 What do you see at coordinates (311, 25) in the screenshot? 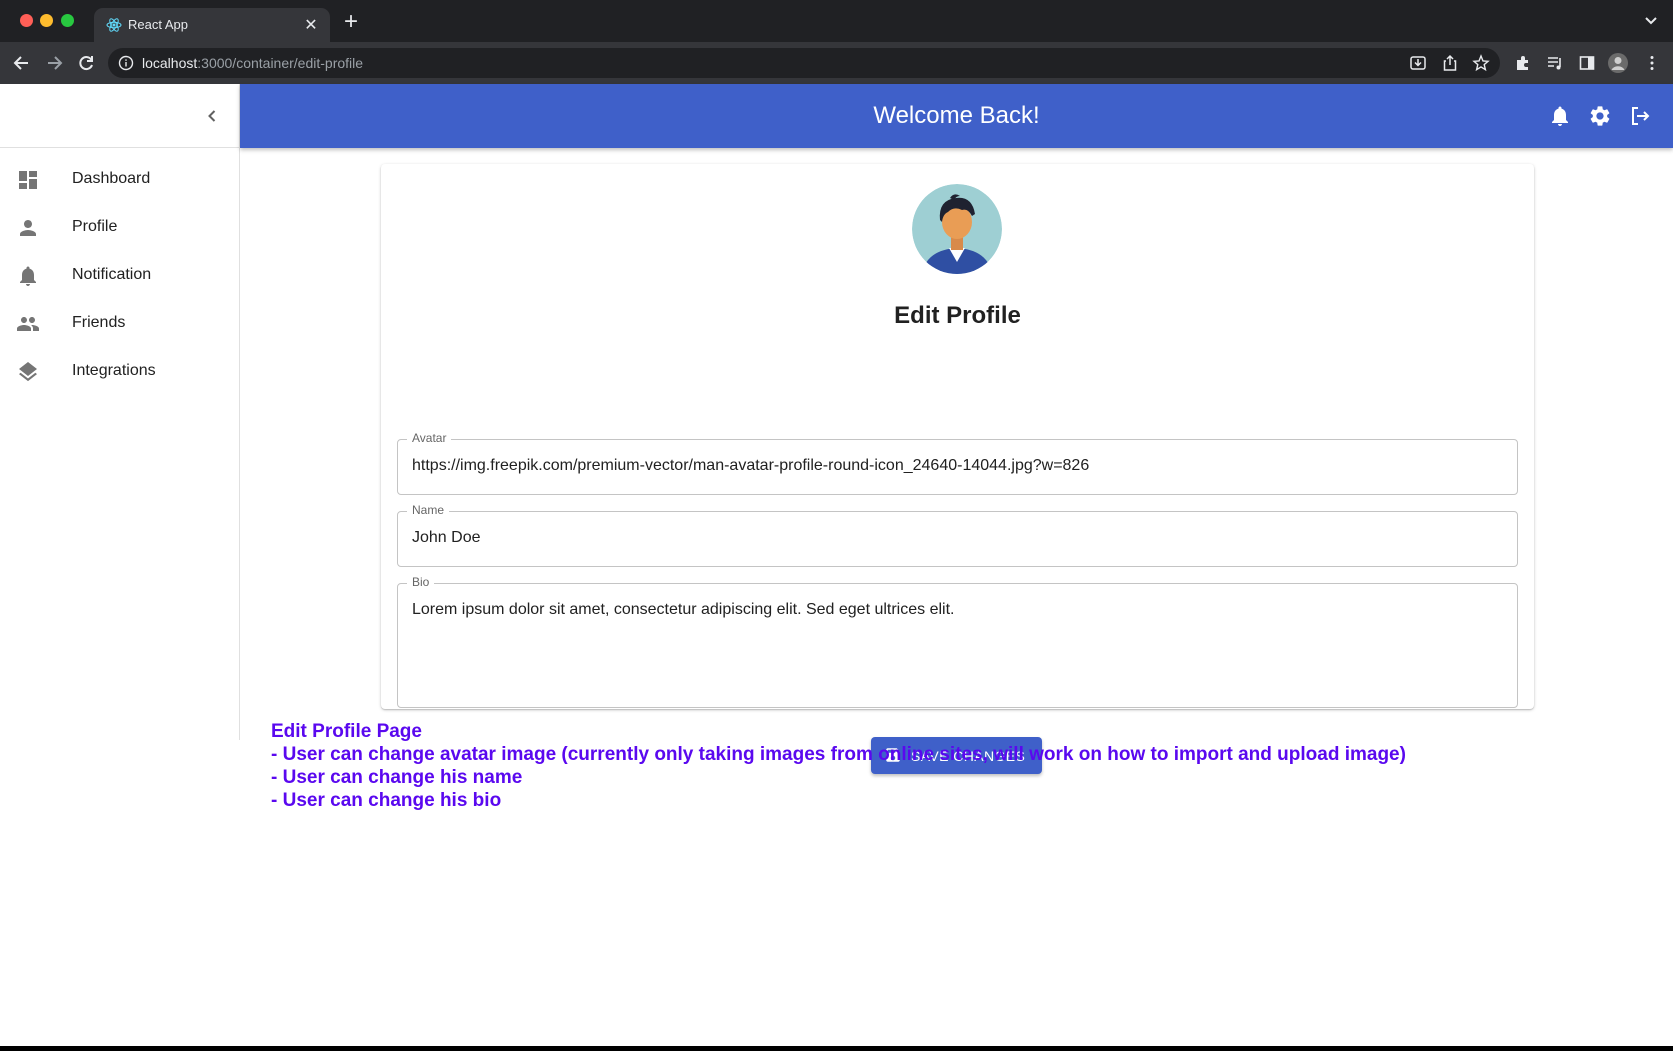
I see `tab-close-icon: ✕` at bounding box center [311, 25].